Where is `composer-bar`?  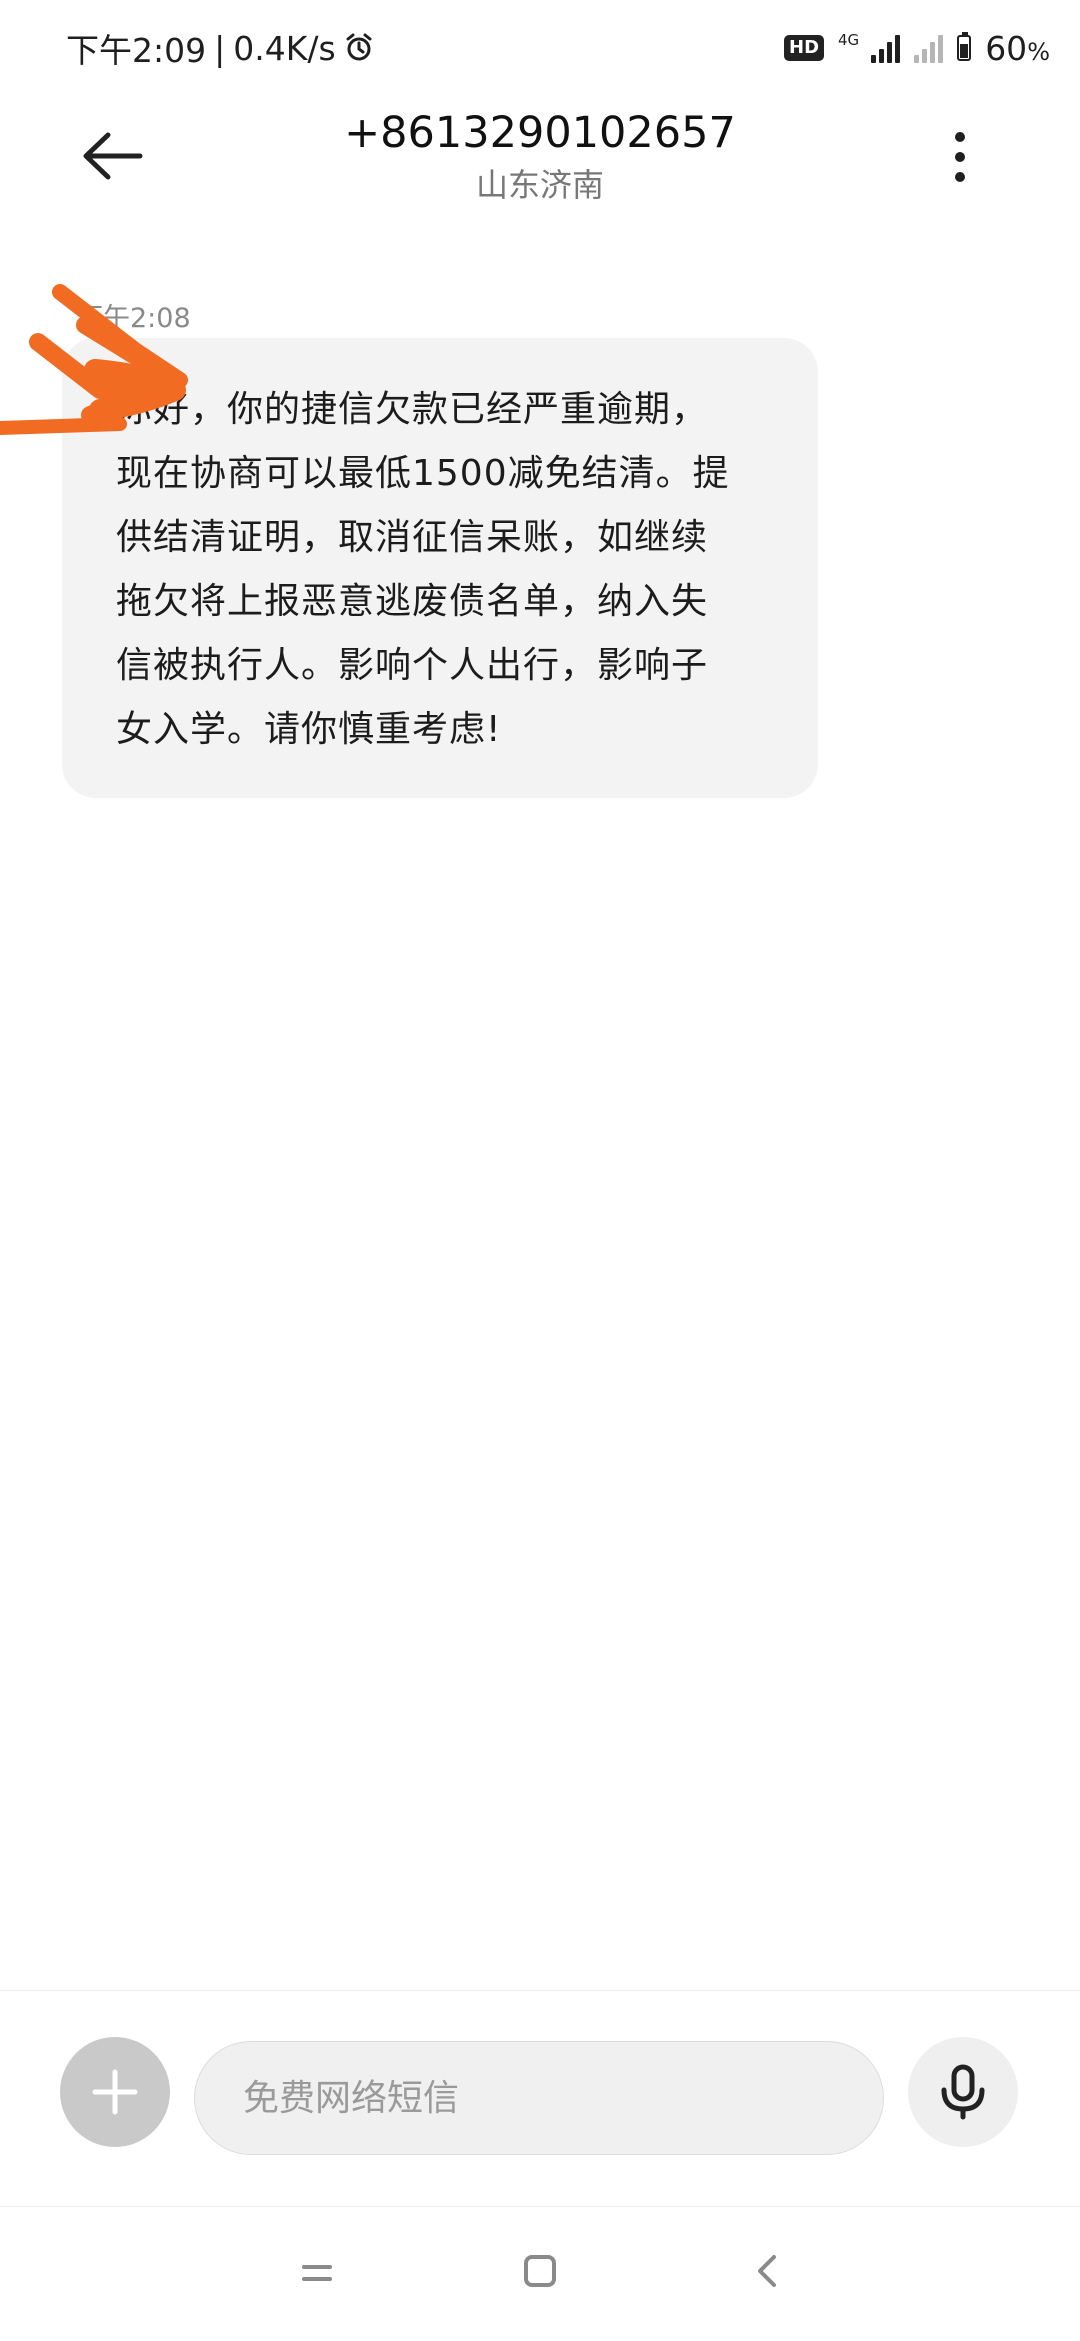
composer-bar is located at coordinates (540, 2098).